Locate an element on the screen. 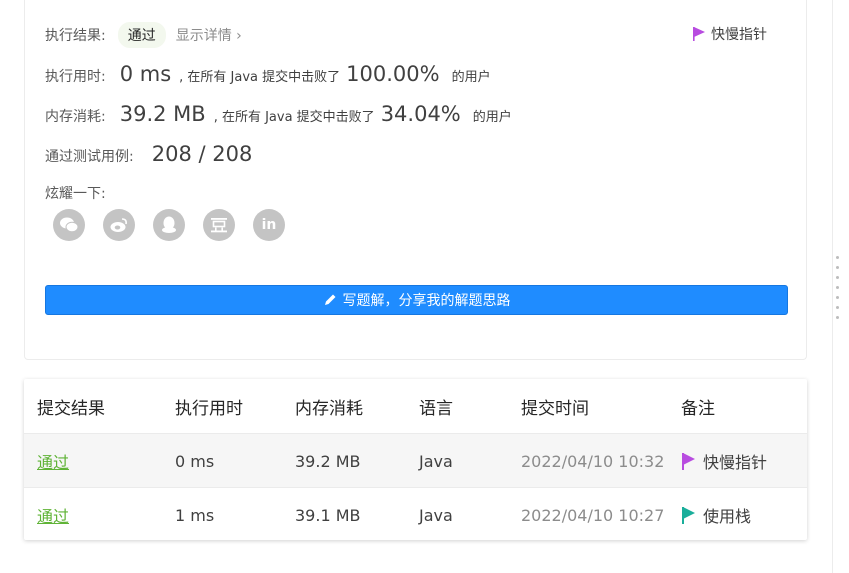  note-label: 快慢指针 is located at coordinates (739, 35).